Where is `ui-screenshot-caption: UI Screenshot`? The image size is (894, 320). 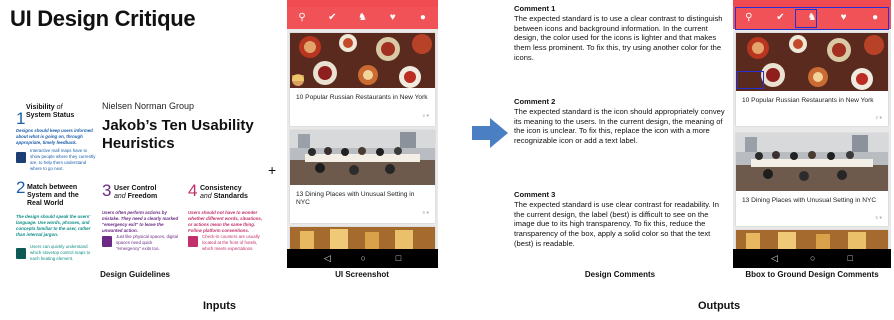 ui-screenshot-caption: UI Screenshot is located at coordinates (362, 274).